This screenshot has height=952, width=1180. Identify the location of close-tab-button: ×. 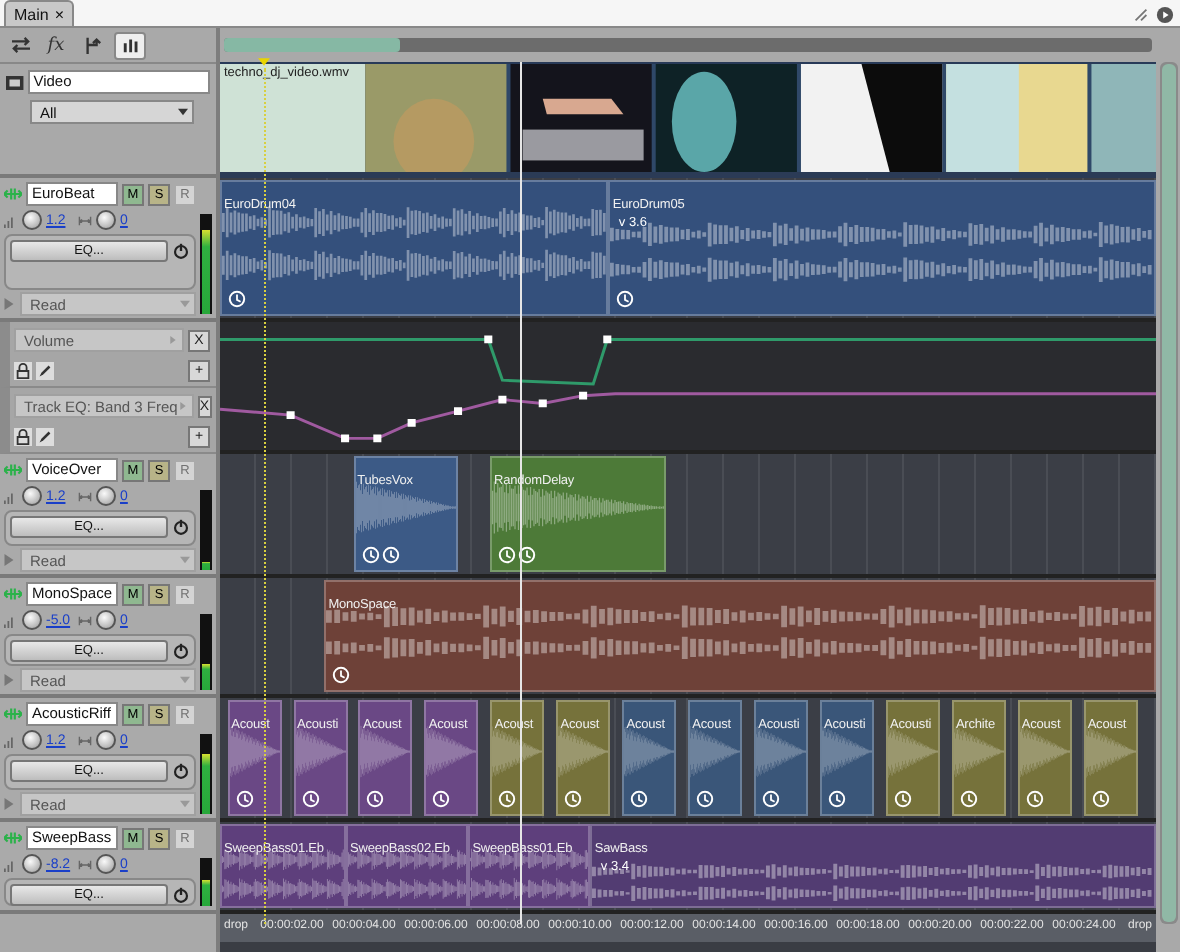
(59, 14).